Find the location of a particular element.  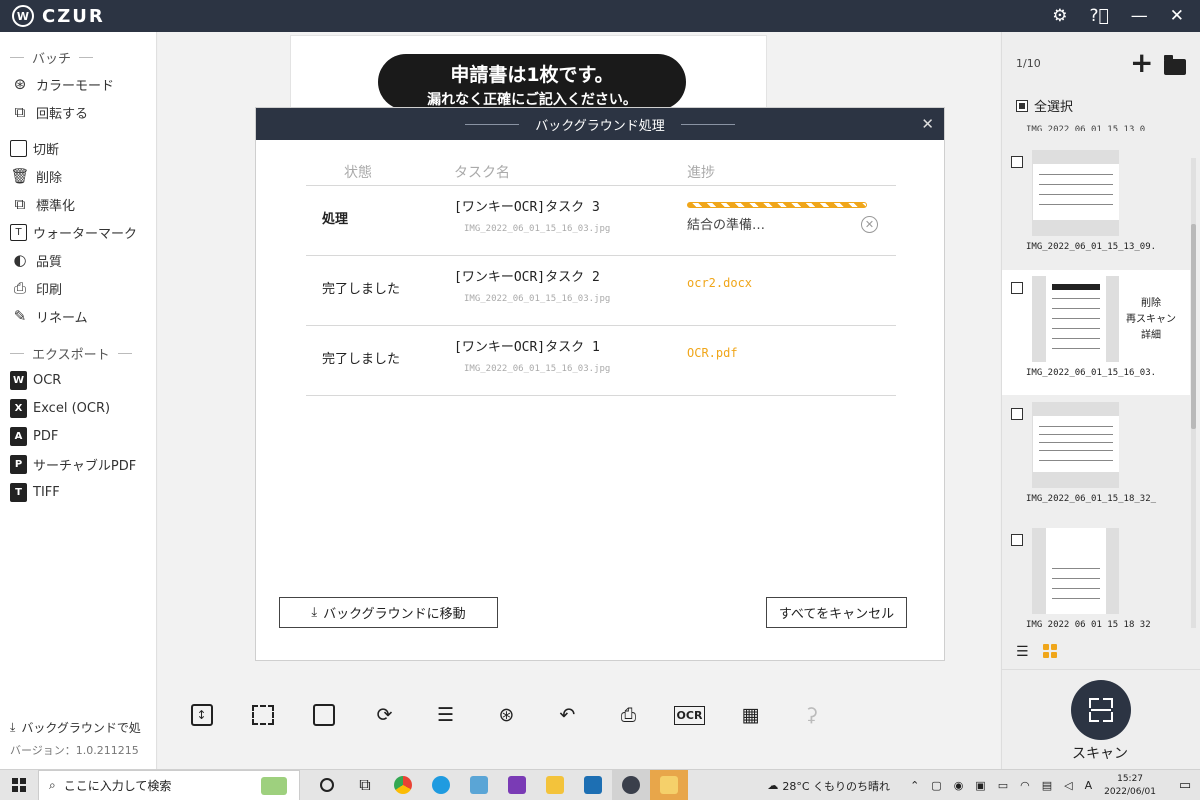

output-file-link: OCR.pdf is located at coordinates (791, 351).